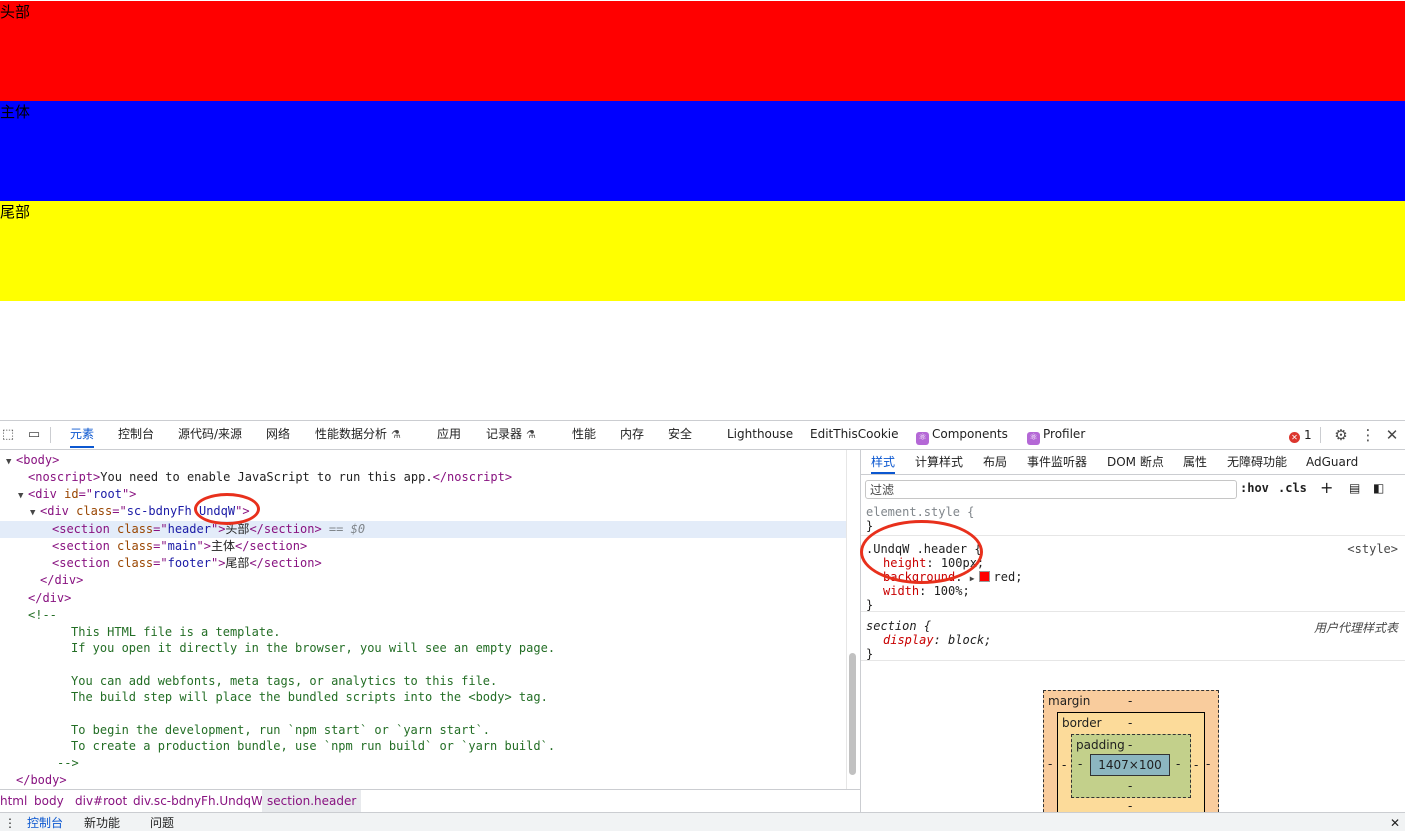 Image resolution: width=1405 pixels, height=833 pixels. I want to click on breadcrumb-header: section.header, so click(312, 801).